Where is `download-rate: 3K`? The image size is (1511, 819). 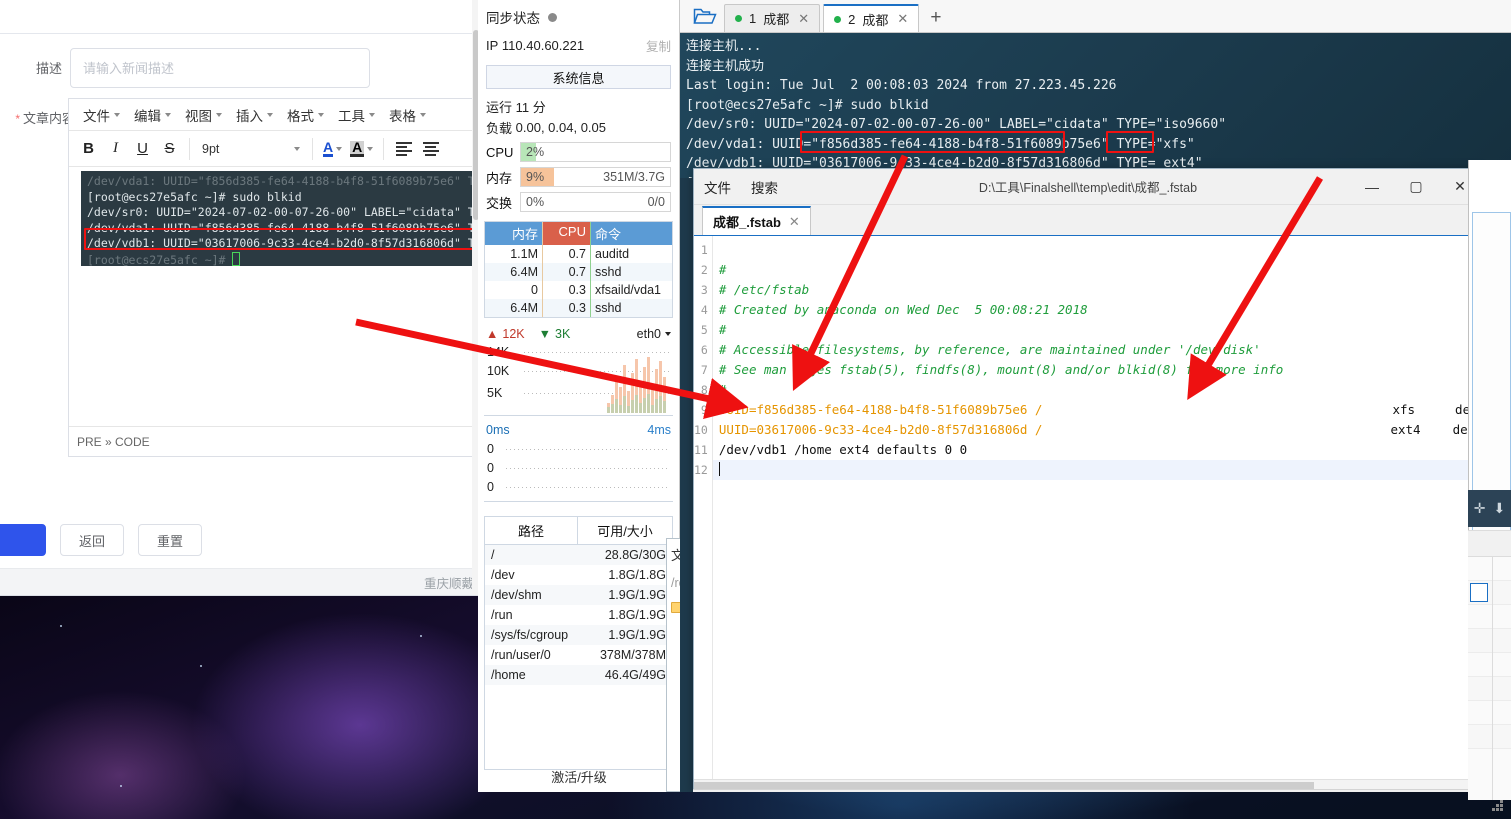
download-rate: 3K is located at coordinates (563, 334).